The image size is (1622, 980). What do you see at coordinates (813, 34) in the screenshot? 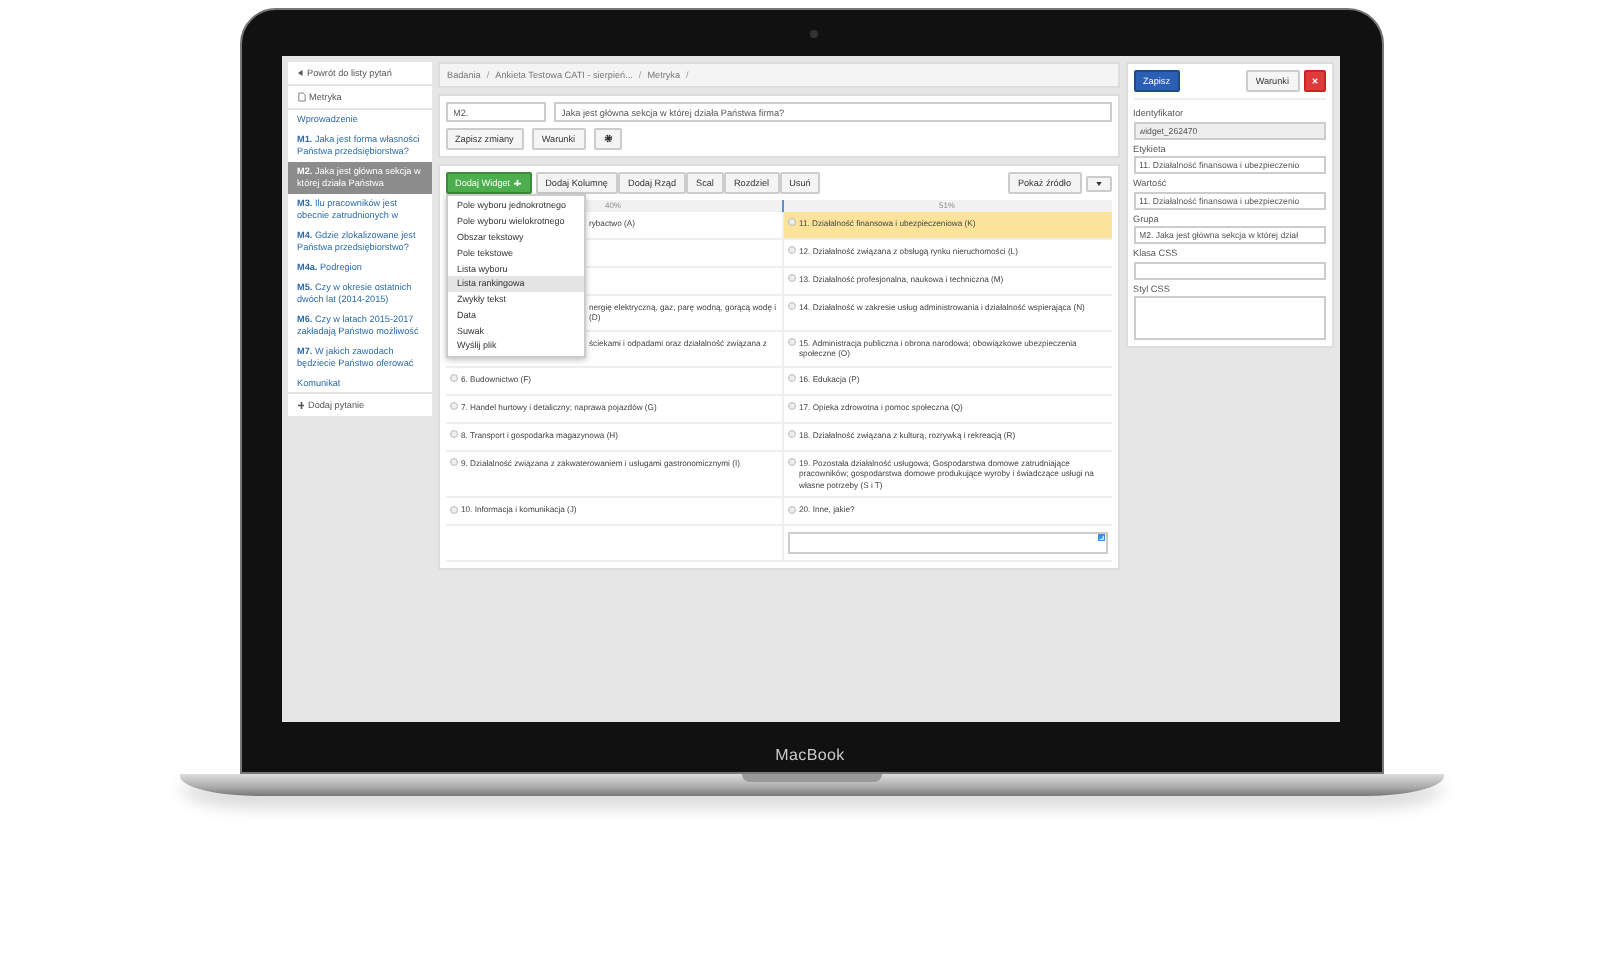
I see `camera-icon` at bounding box center [813, 34].